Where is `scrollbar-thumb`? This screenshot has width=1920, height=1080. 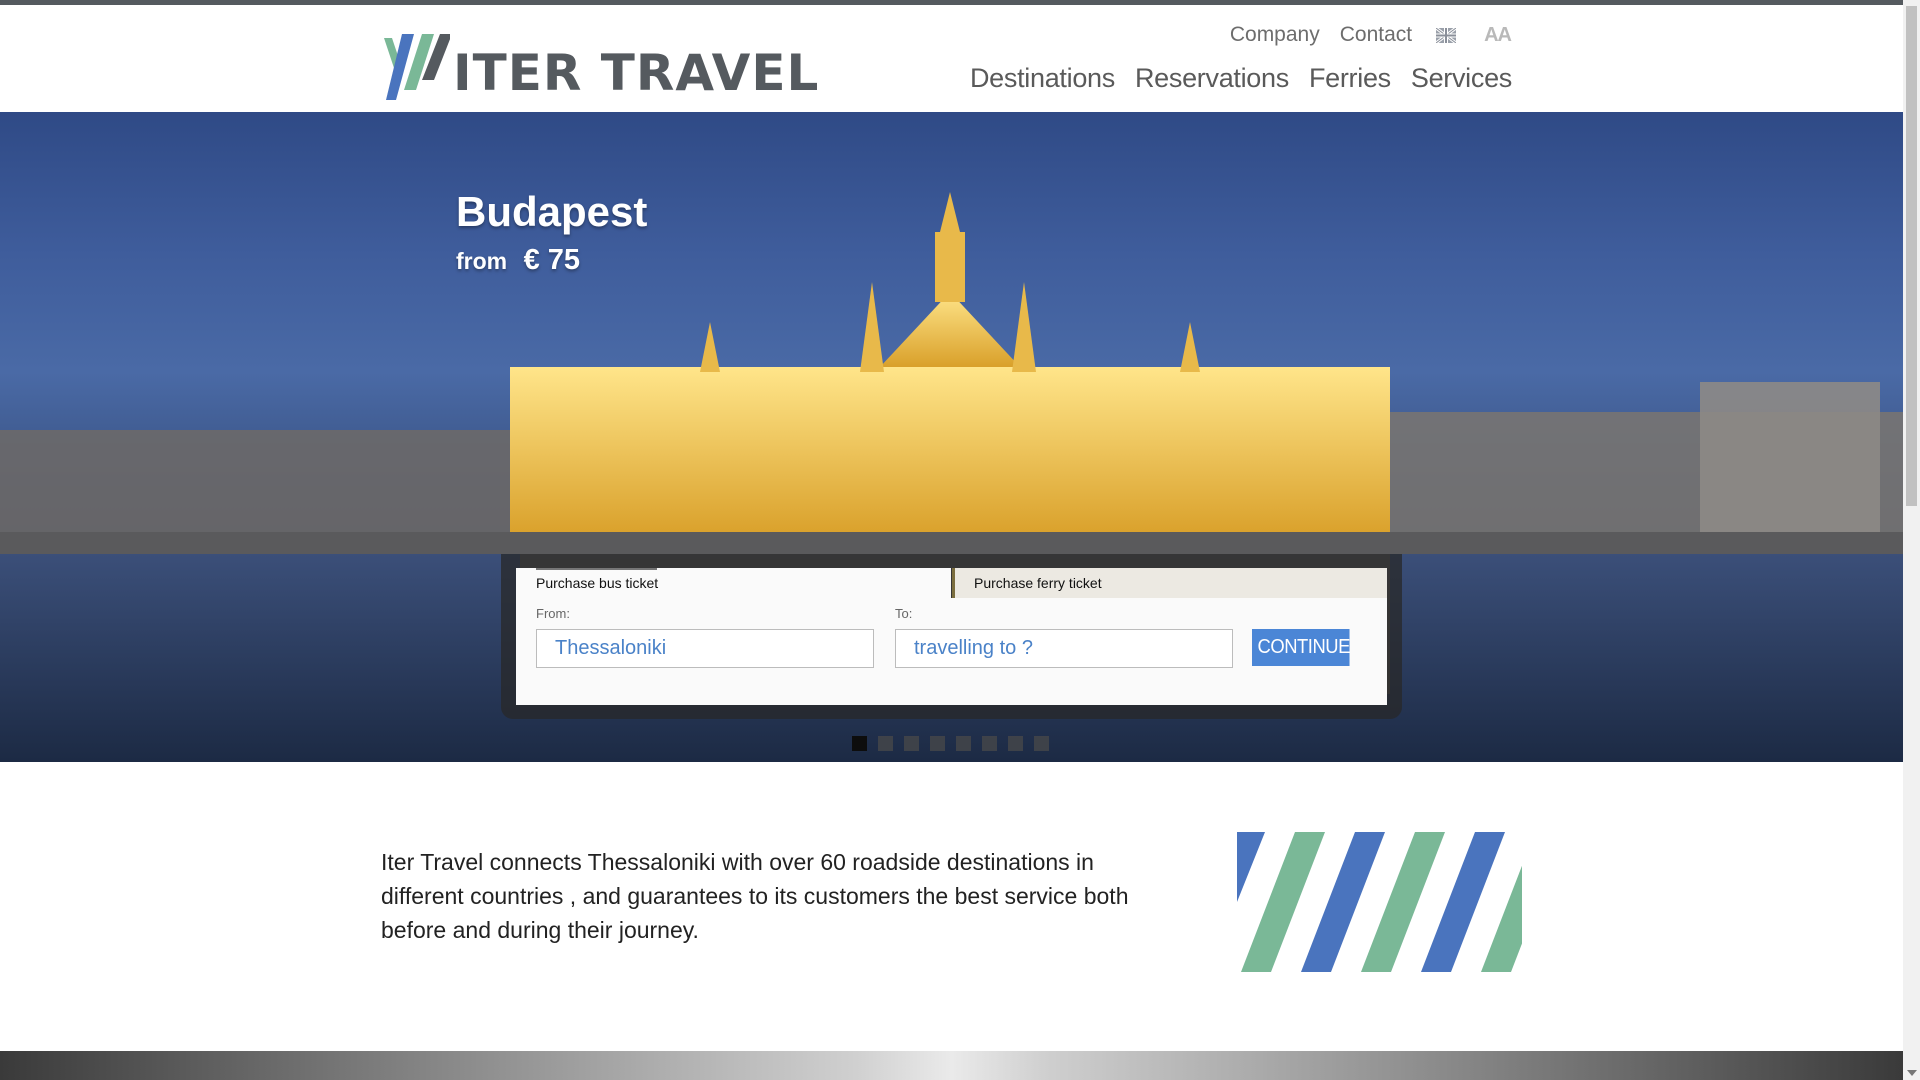 scrollbar-thumb is located at coordinates (1911, 256).